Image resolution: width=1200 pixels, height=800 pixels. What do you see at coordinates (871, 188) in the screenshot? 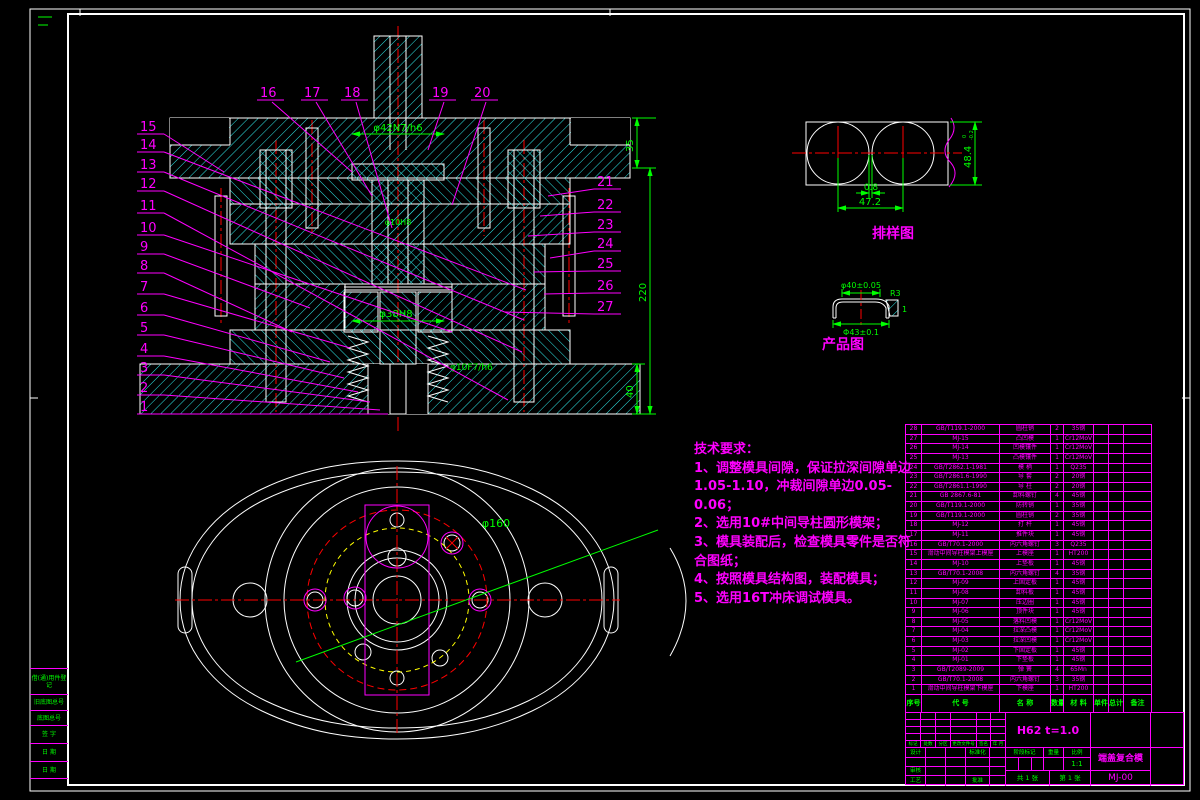
I see `dim-bridge: 0.8` at bounding box center [871, 188].